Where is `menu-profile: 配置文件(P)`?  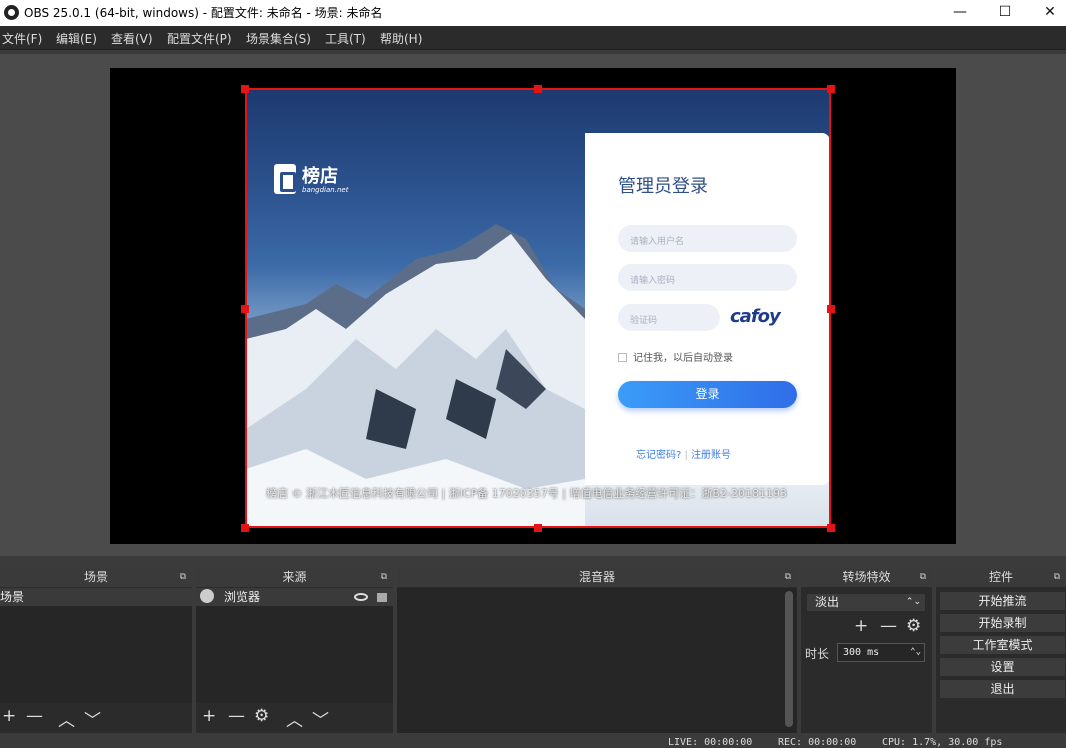
menu-profile: 配置文件(P) is located at coordinates (199, 38).